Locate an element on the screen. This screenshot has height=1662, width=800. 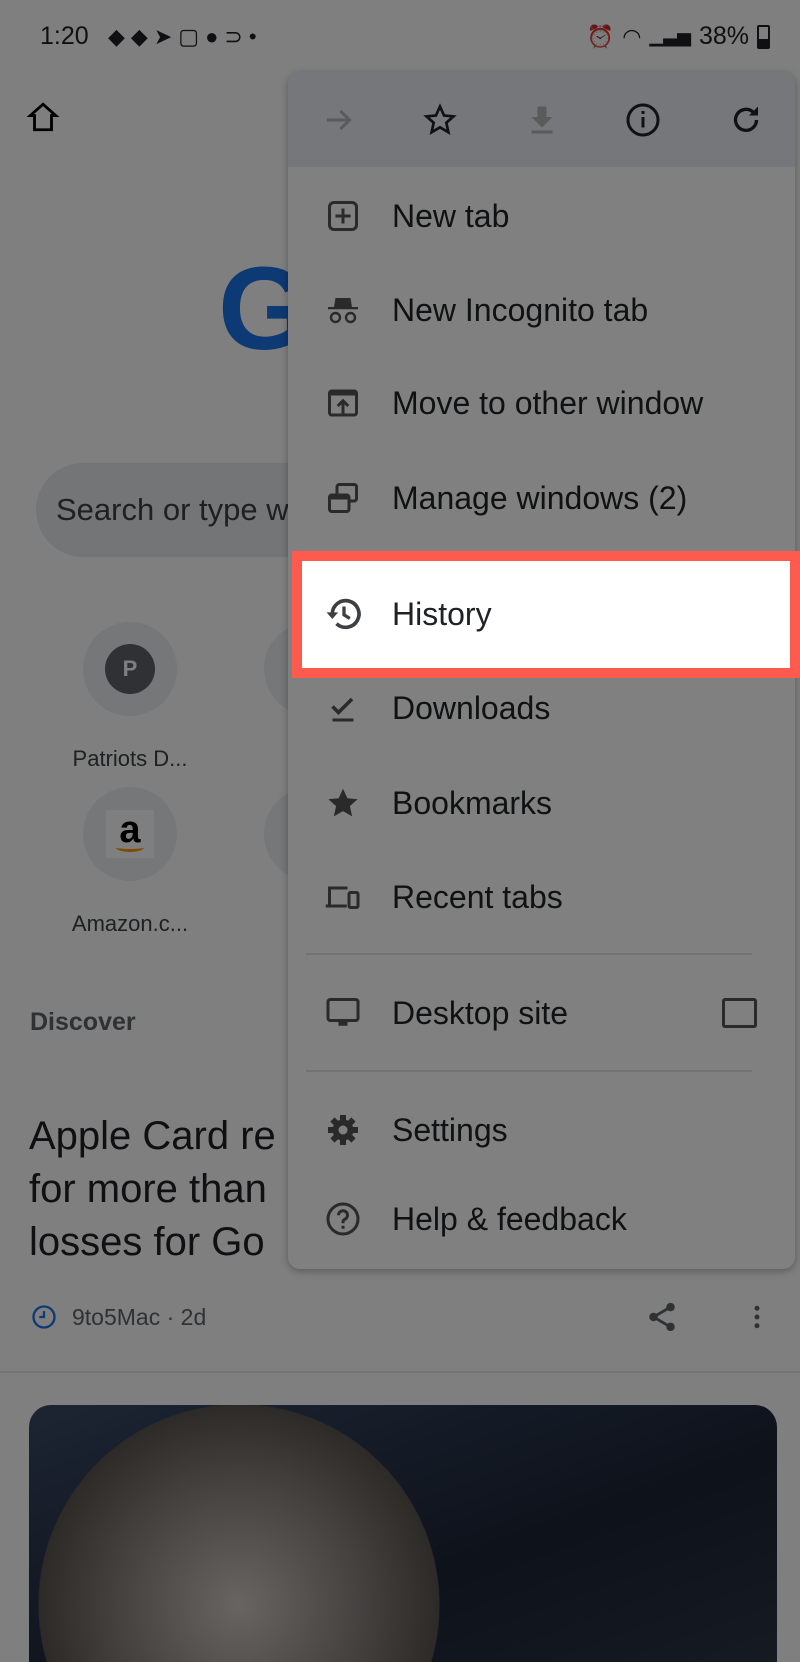
menu-item-recent-tabs: Recent tabs is located at coordinates (541, 897).